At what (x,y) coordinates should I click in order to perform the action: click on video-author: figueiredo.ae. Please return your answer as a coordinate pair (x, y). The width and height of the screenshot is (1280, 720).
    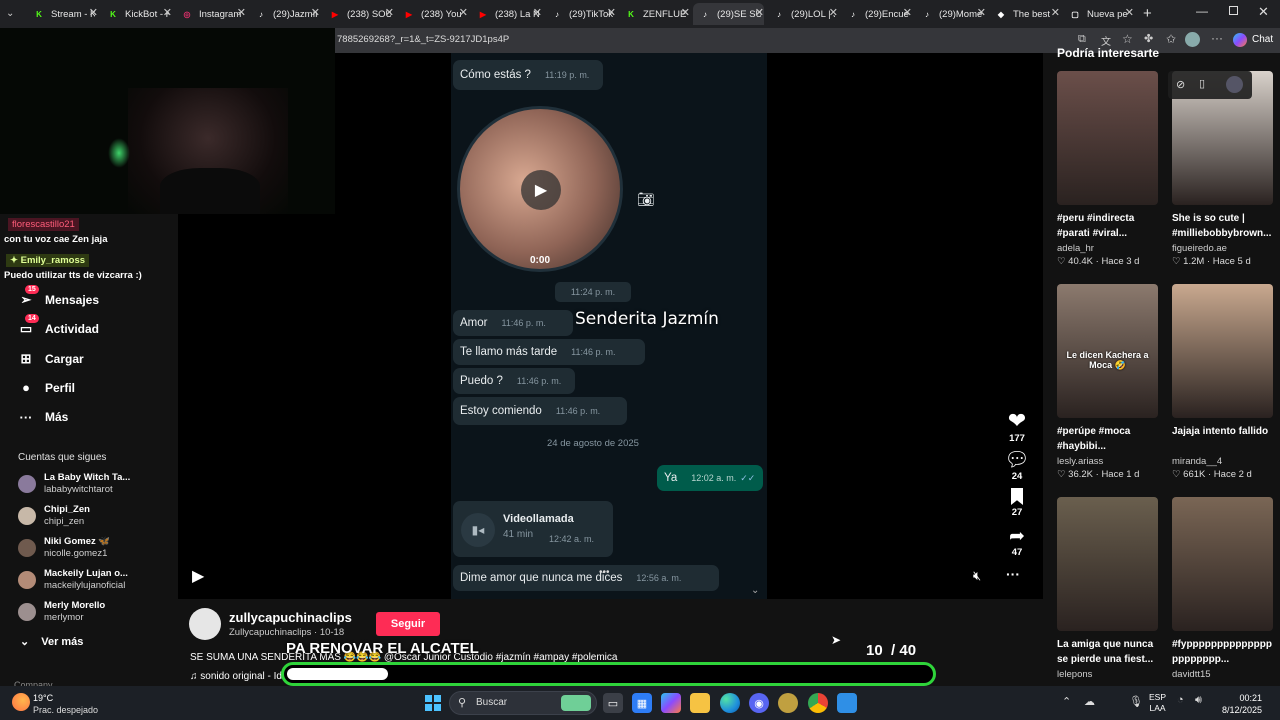
    Looking at the image, I should click on (1222, 248).